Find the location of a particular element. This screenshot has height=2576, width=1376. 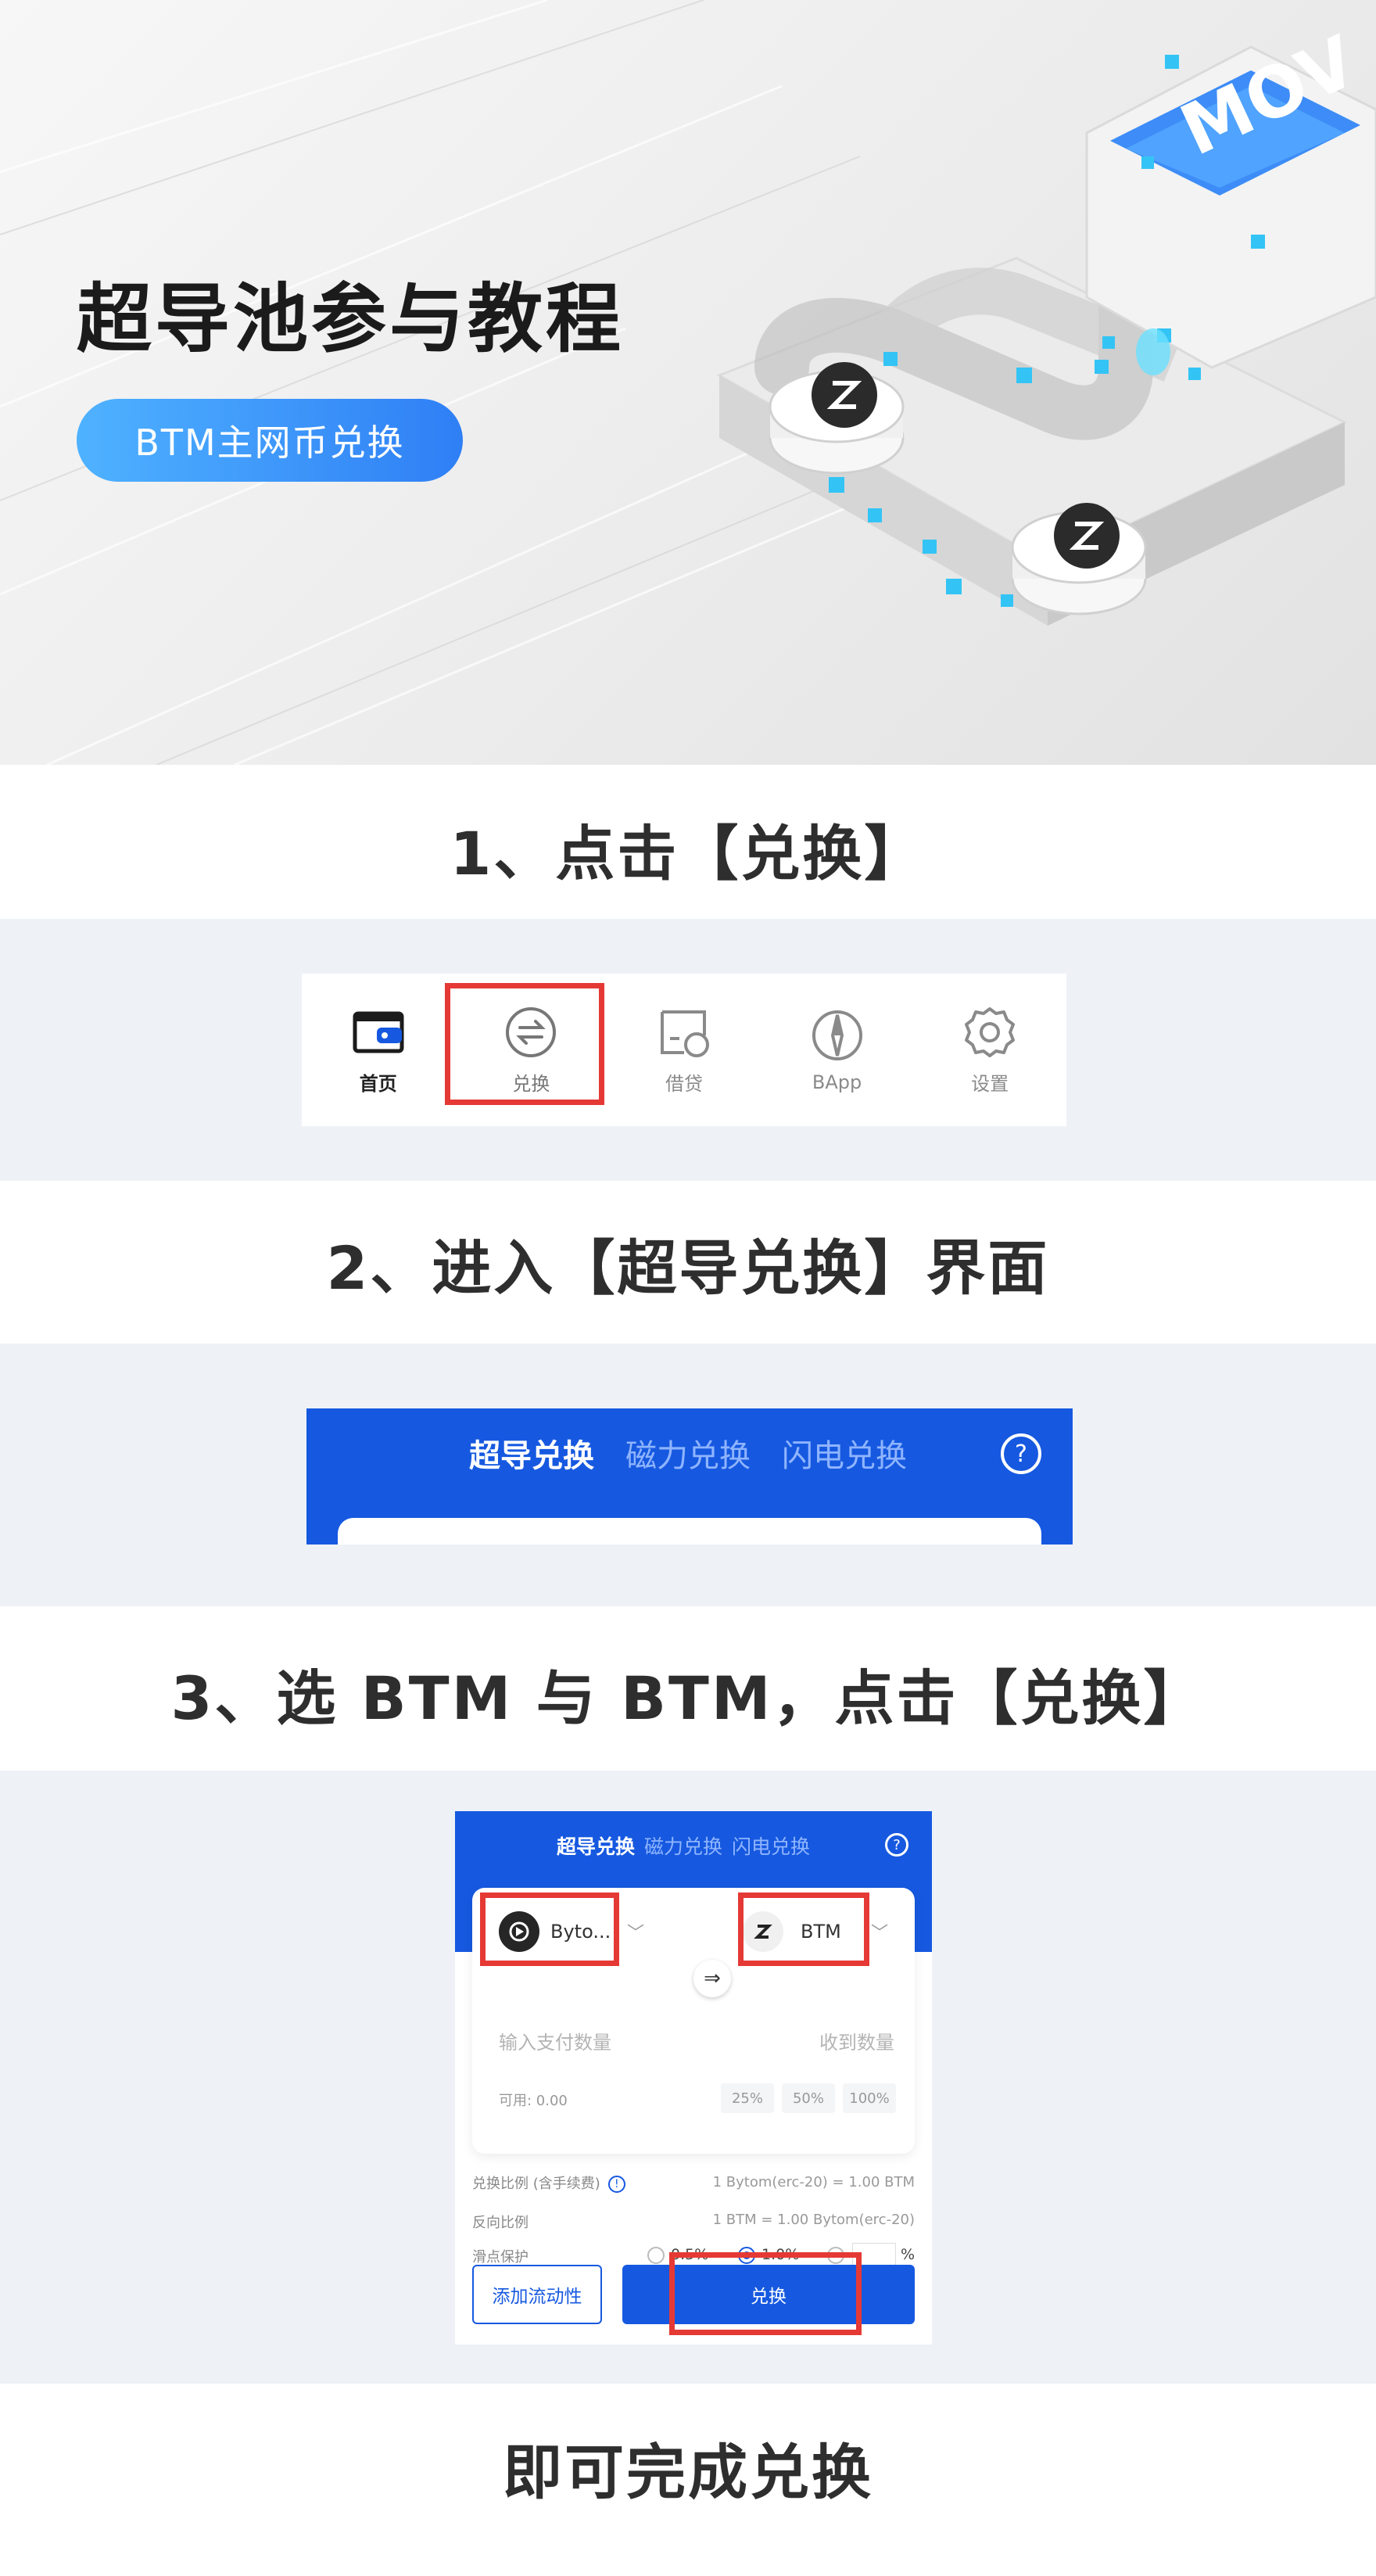

tab-bapp: BApp is located at coordinates (838, 1050).